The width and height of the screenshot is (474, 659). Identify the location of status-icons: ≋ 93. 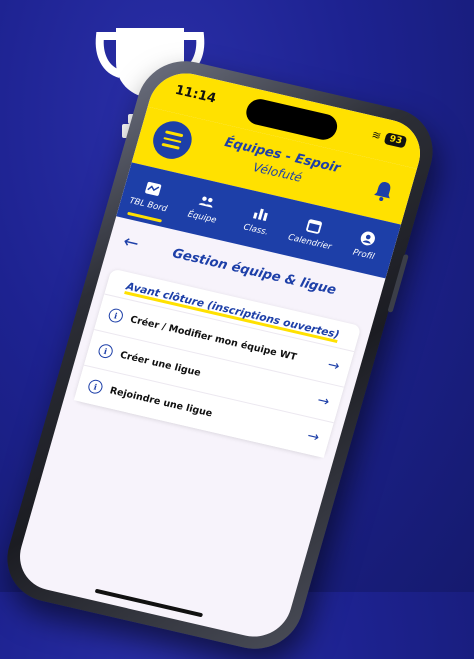
(389, 138).